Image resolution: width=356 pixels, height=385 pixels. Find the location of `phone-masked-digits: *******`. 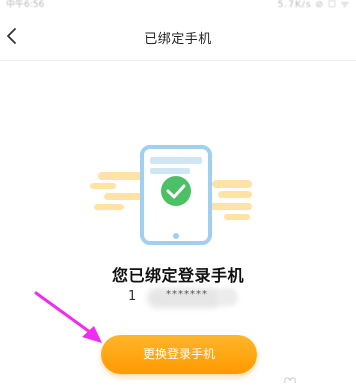

phone-masked-digits: ******* is located at coordinates (187, 294).